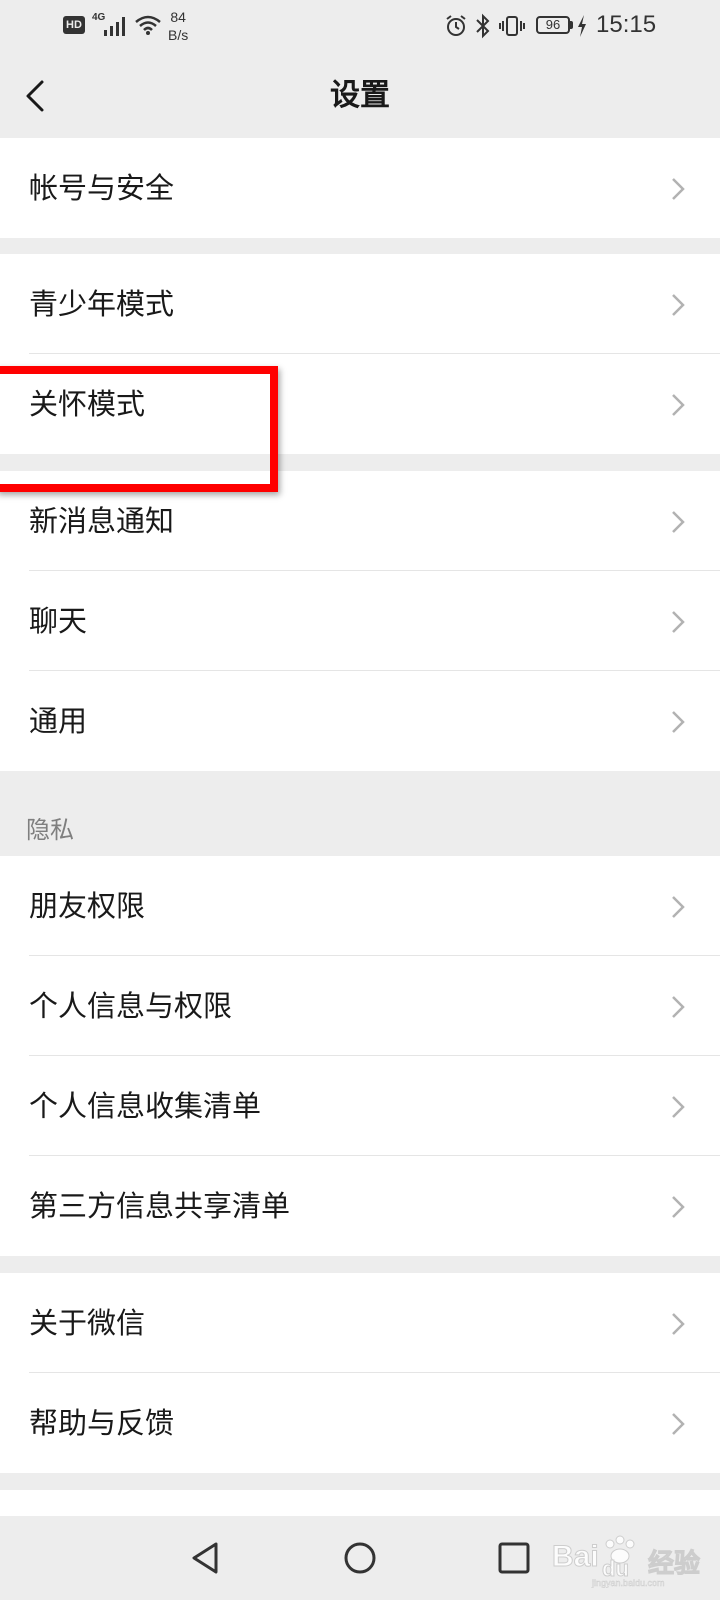  What do you see at coordinates (360, 1206) in the screenshot?
I see `settings-item-third-party-sharing-list: 第三方信息共享清单` at bounding box center [360, 1206].